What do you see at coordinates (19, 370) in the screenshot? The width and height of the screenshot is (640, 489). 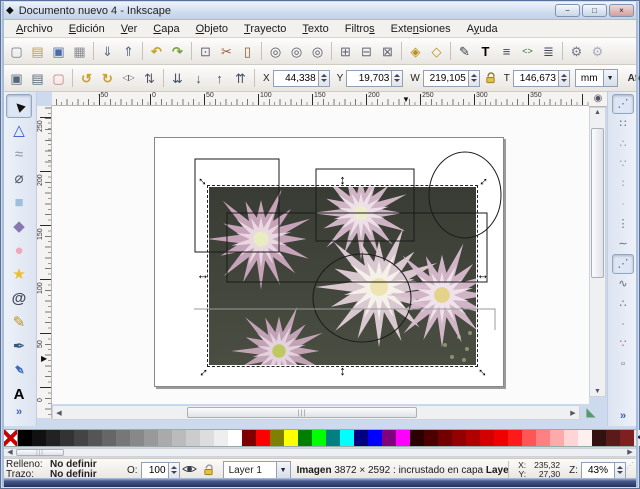 I see `calligraphy-tool: ✒` at bounding box center [19, 370].